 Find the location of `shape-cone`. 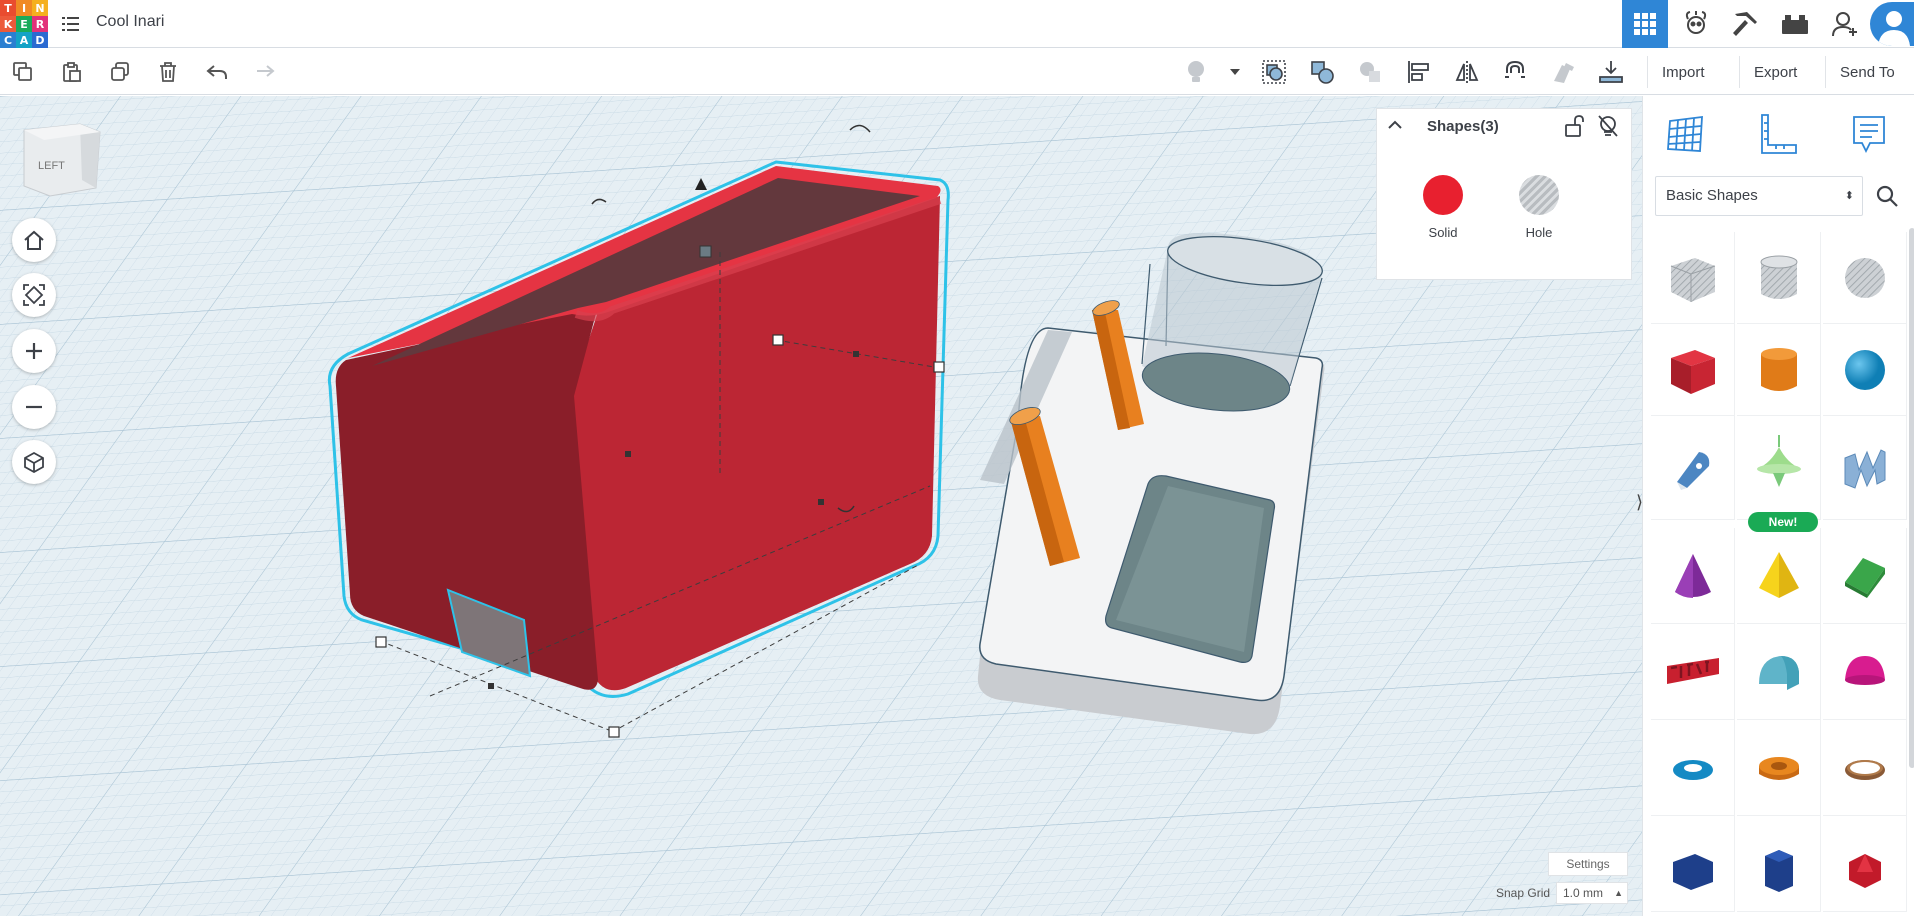

shape-cone is located at coordinates (1693, 576).